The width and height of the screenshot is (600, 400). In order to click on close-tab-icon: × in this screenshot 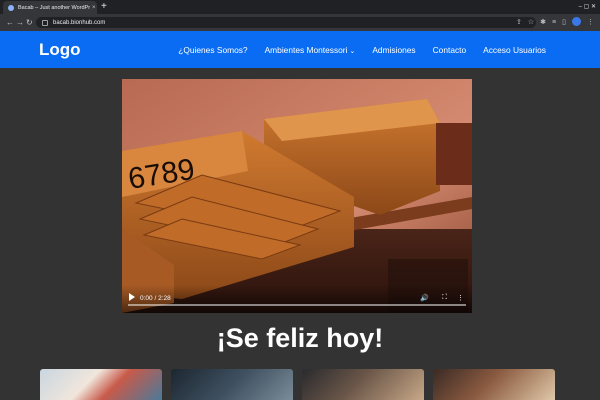, I will do `click(94, 8)`.